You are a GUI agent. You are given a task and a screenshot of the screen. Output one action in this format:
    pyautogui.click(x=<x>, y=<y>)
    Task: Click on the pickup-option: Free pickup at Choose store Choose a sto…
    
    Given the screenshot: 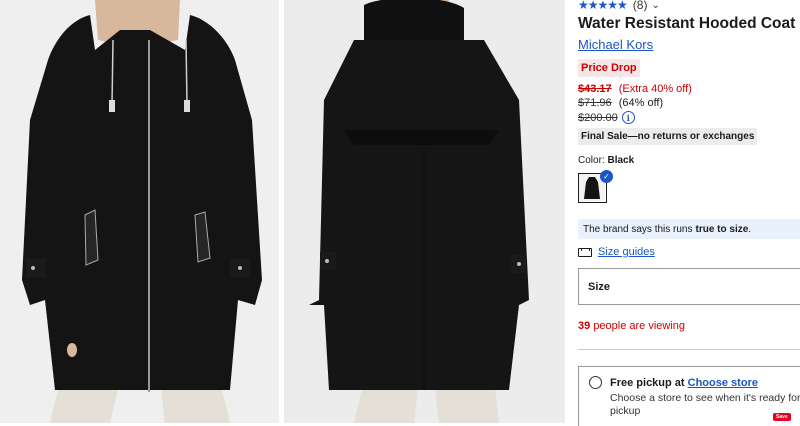 What is the action you would take?
    pyautogui.click(x=689, y=396)
    